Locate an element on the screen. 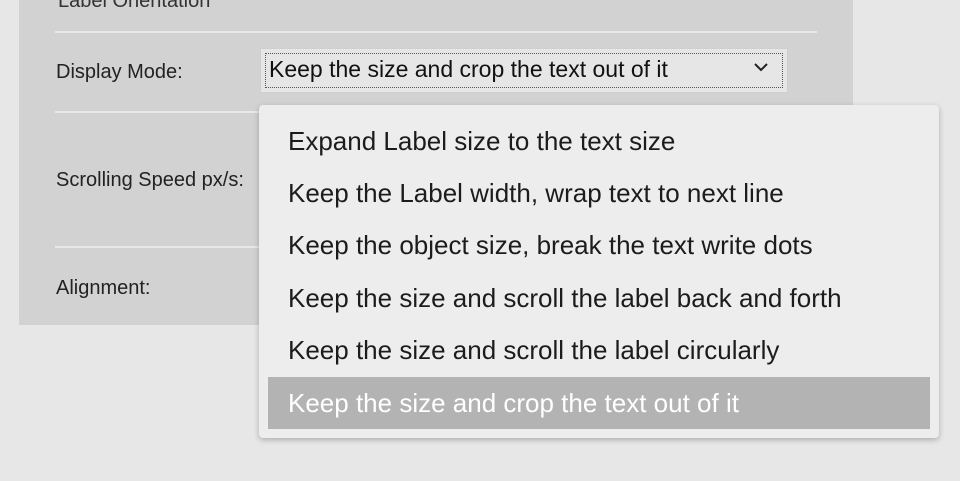 This screenshot has width=960, height=481. scrolling-speed-label: Scrolling Speed px/s: is located at coordinates (150, 180).